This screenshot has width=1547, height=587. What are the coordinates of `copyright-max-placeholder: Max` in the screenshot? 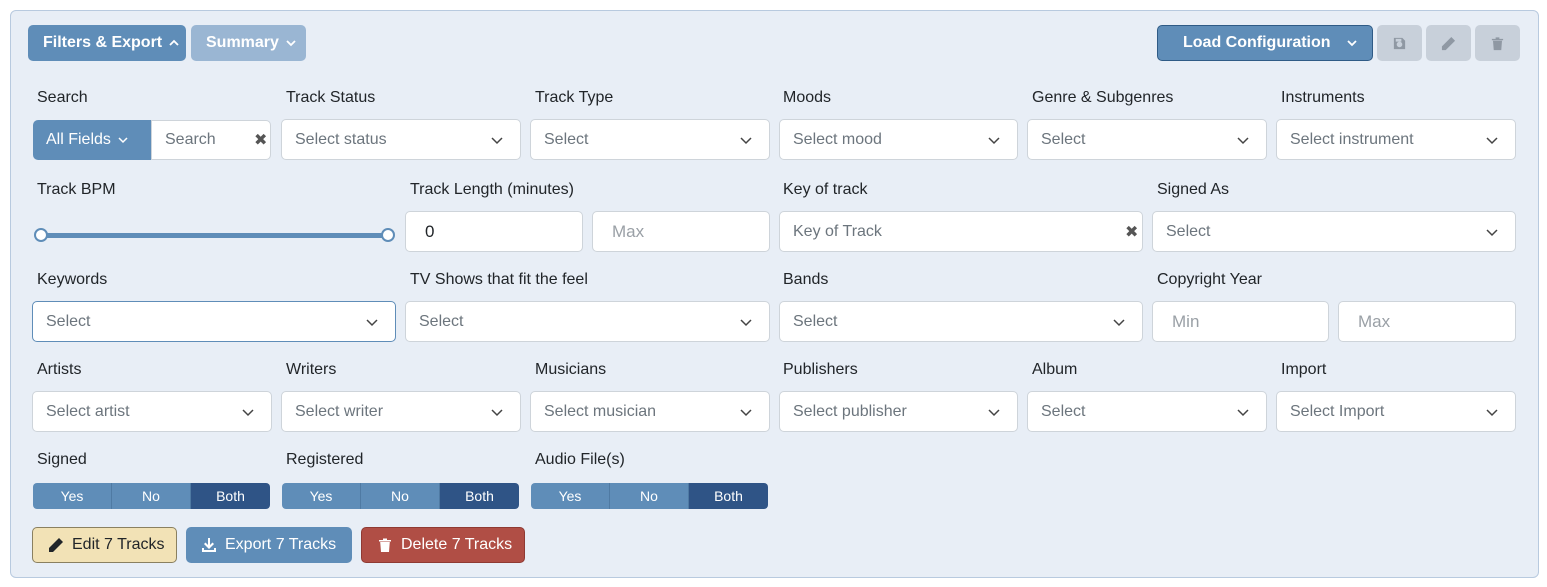 It's located at (1374, 321).